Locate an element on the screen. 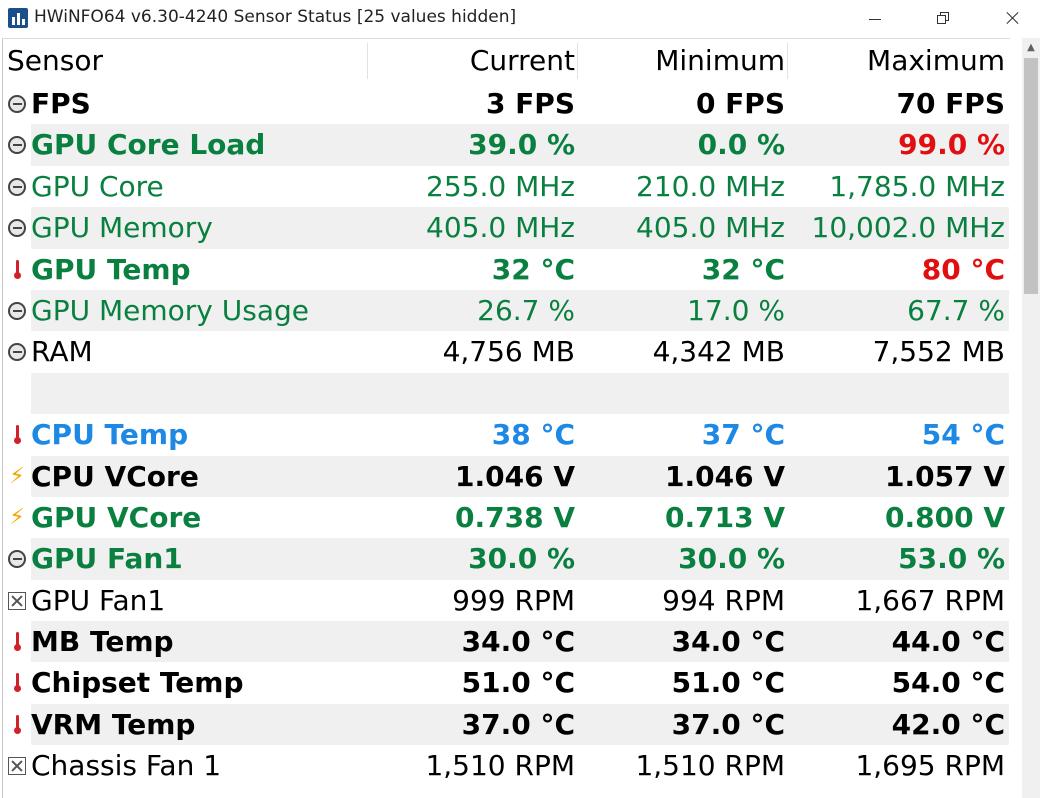 The width and height of the screenshot is (1040, 798). current-value: 39.0 % is located at coordinates (521, 145).